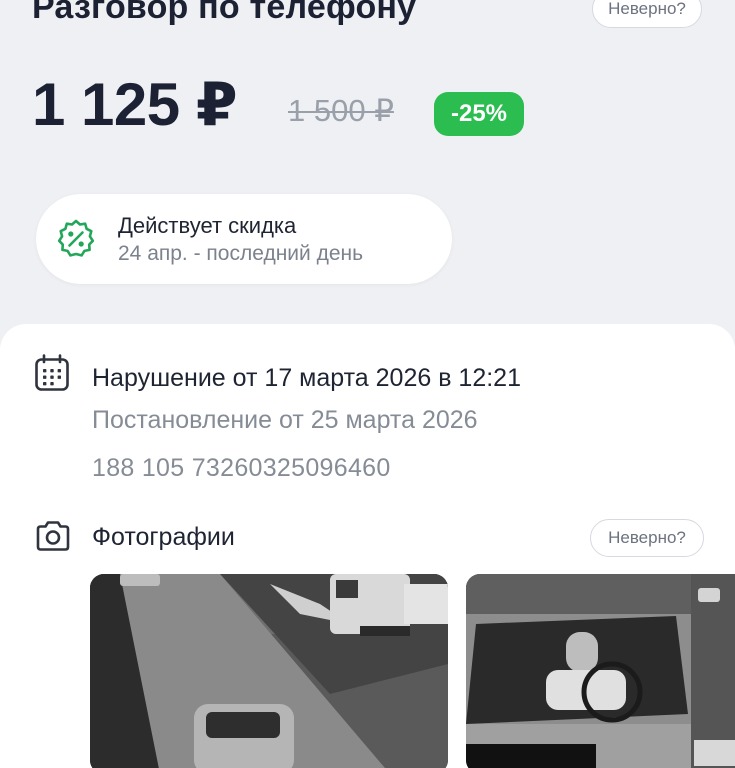 The height and width of the screenshot is (768, 735). I want to click on violation-photo-driver, so click(600, 671).